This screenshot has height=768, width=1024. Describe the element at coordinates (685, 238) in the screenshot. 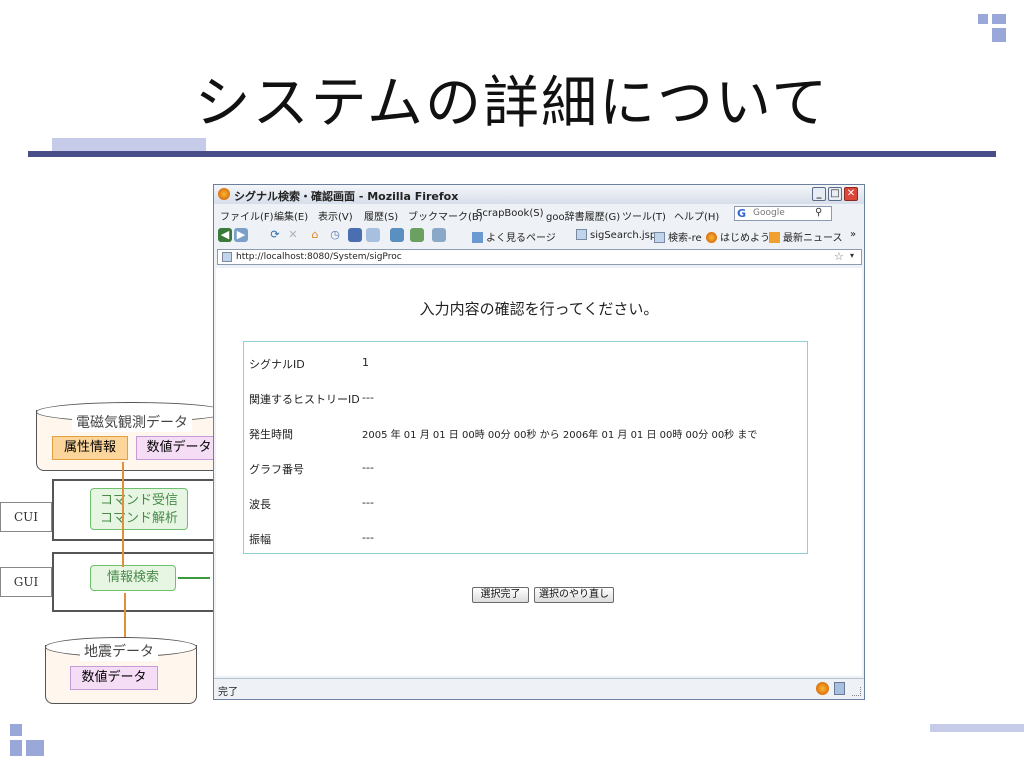

I see `bookmark-search-re-label: 検索-re` at that location.